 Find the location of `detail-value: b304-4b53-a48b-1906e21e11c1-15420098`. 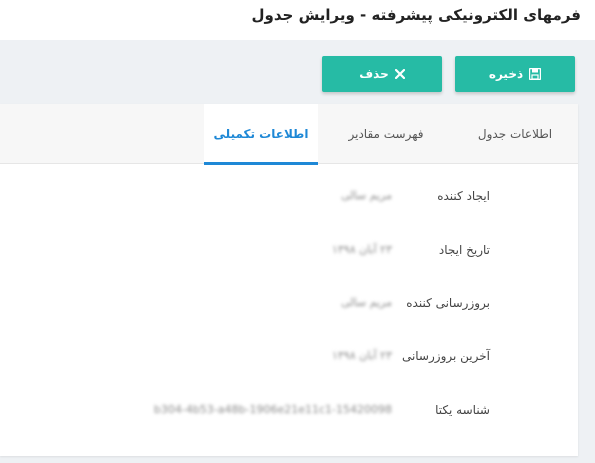

detail-value: b304-4b53-a48b-1906e21e11c1-15420098 is located at coordinates (272, 409).